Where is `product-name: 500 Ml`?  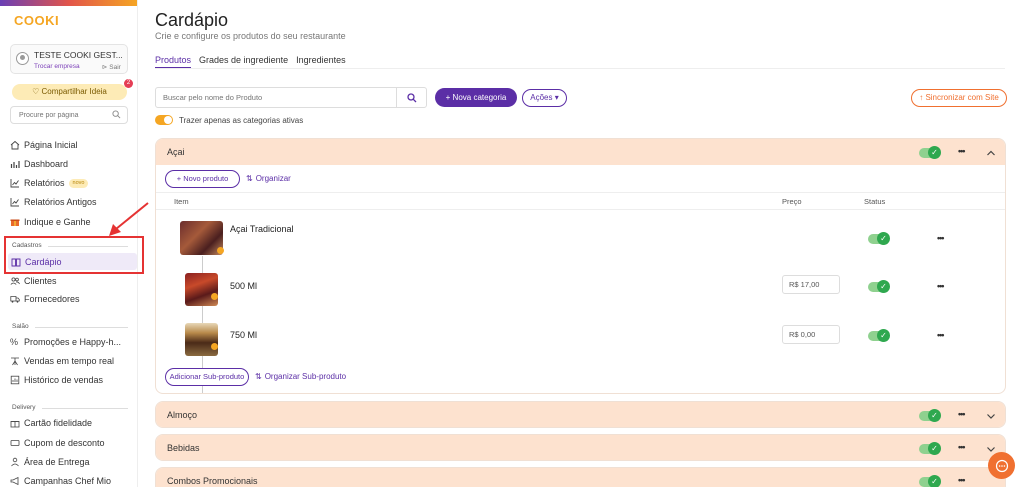 product-name: 500 Ml is located at coordinates (243, 286).